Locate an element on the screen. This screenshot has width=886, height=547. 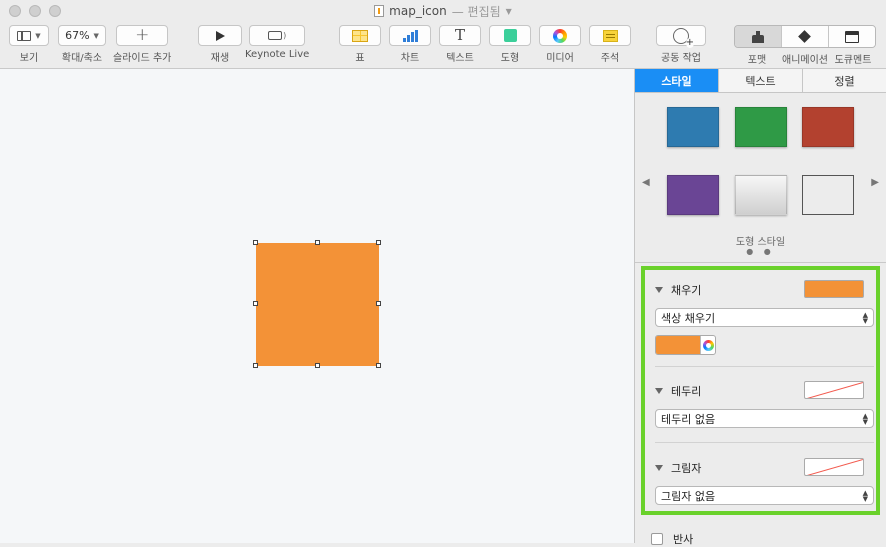
shadow-title: 그림자 is located at coordinates (686, 468).